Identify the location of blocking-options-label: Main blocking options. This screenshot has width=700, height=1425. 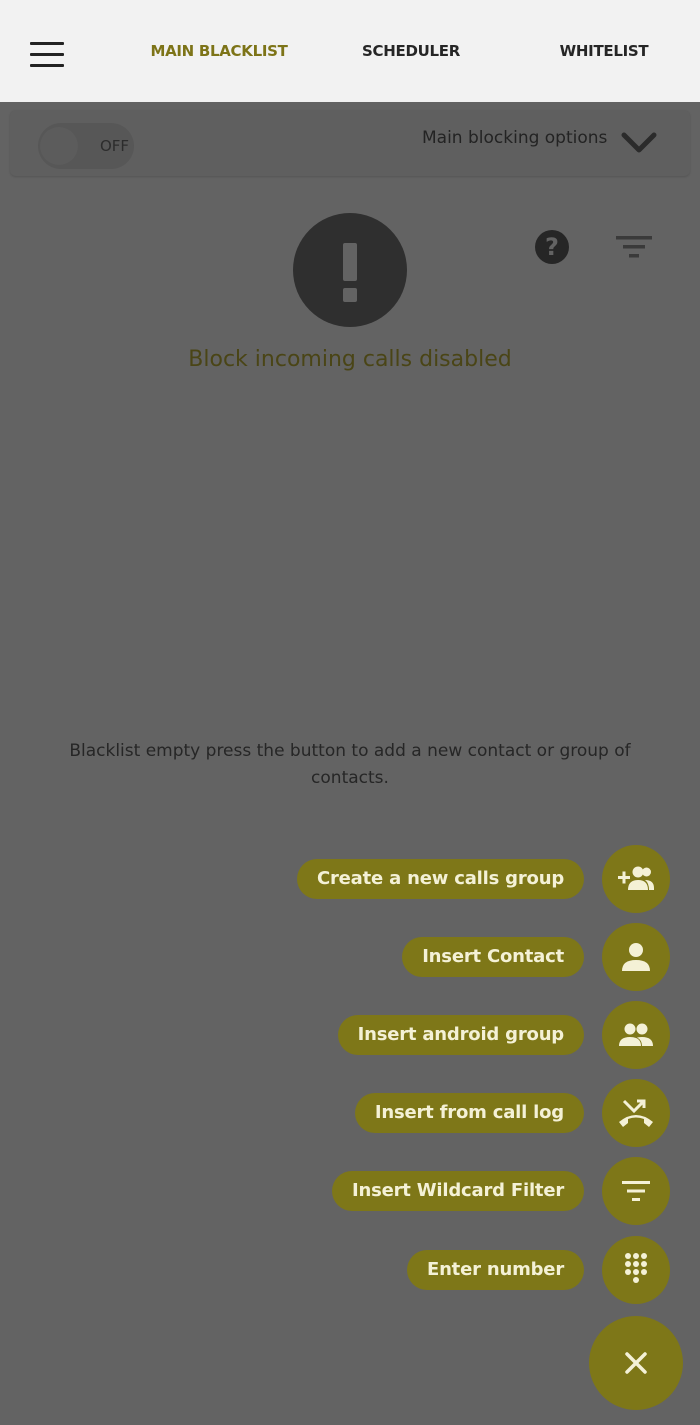
(515, 138).